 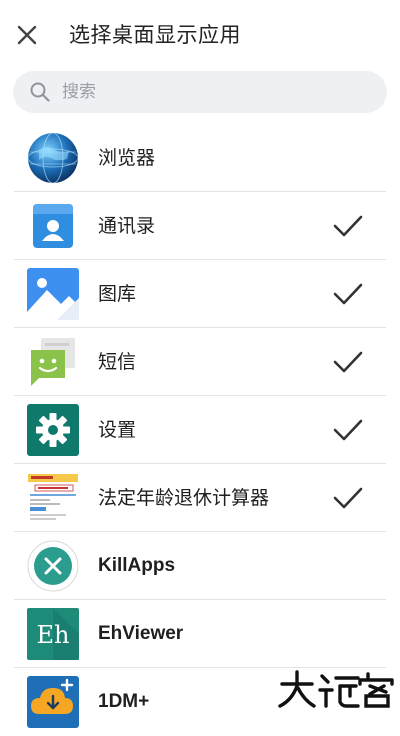 What do you see at coordinates (117, 362) in the screenshot?
I see `app-label: 短信` at bounding box center [117, 362].